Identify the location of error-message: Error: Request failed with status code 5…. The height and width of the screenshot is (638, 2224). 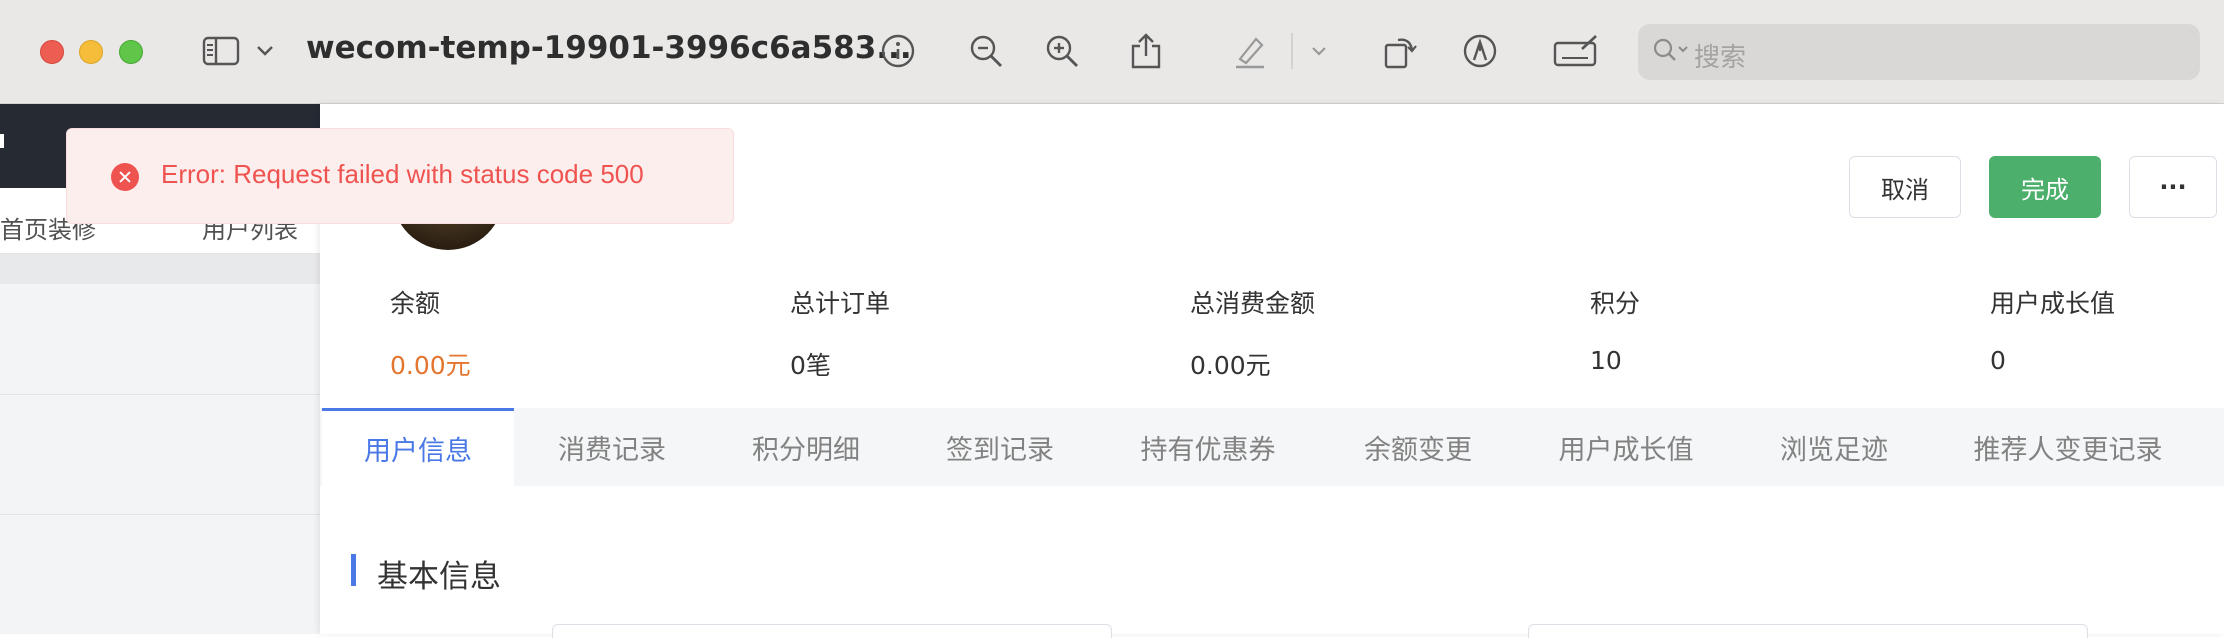
(402, 174).